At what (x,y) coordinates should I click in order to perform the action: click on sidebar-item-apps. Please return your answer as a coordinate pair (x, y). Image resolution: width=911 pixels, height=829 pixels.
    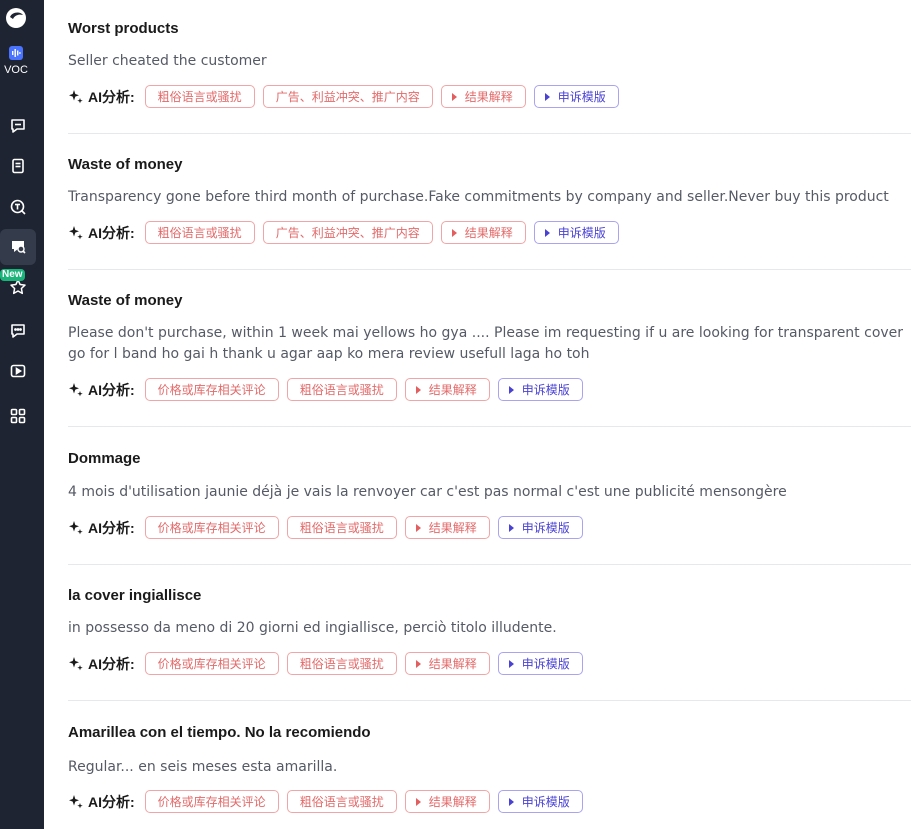
    Looking at the image, I should click on (18, 416).